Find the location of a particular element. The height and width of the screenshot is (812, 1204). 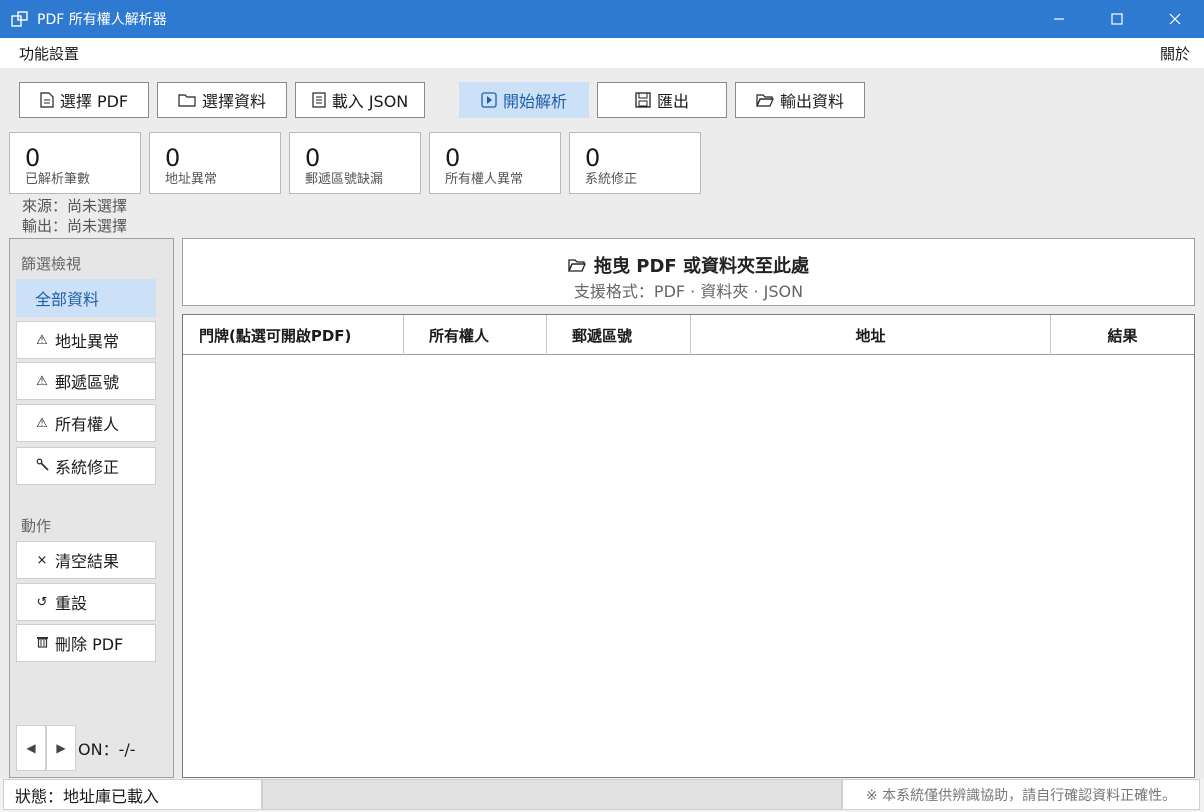

stat-label: 地址異常 is located at coordinates (191, 179).